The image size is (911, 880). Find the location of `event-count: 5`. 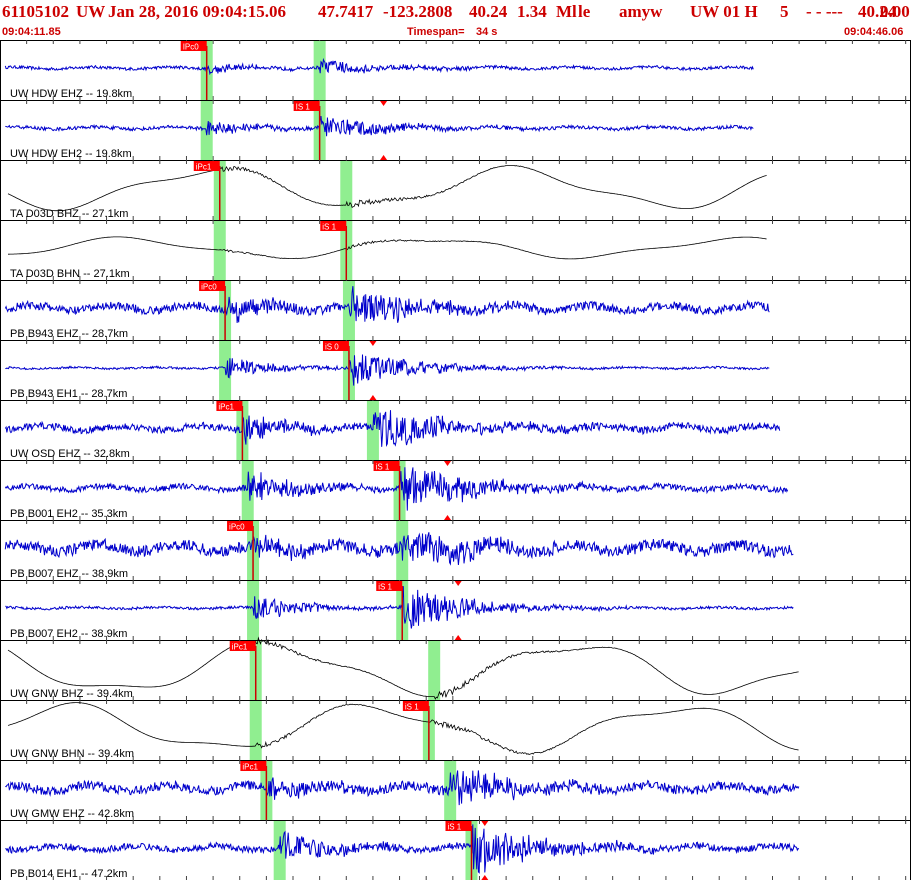

event-count: 5 is located at coordinates (784, 11).